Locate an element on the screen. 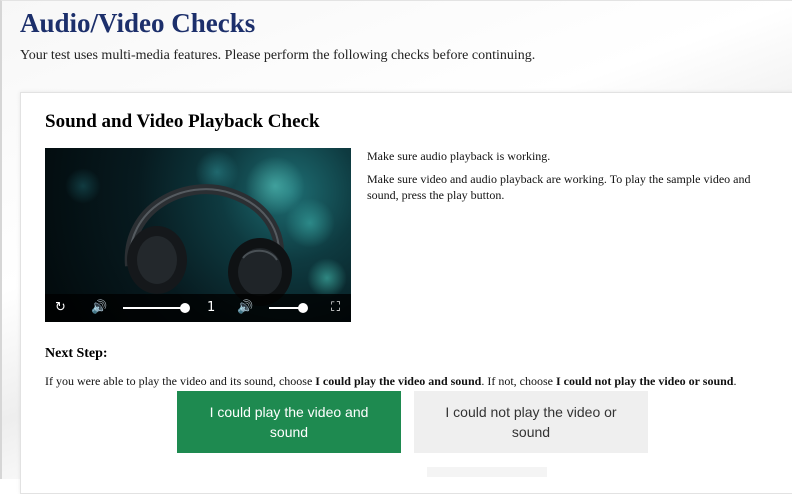 This screenshot has height=494, width=792. instructions-no-option: I could not play the video or sound is located at coordinates (644, 381).